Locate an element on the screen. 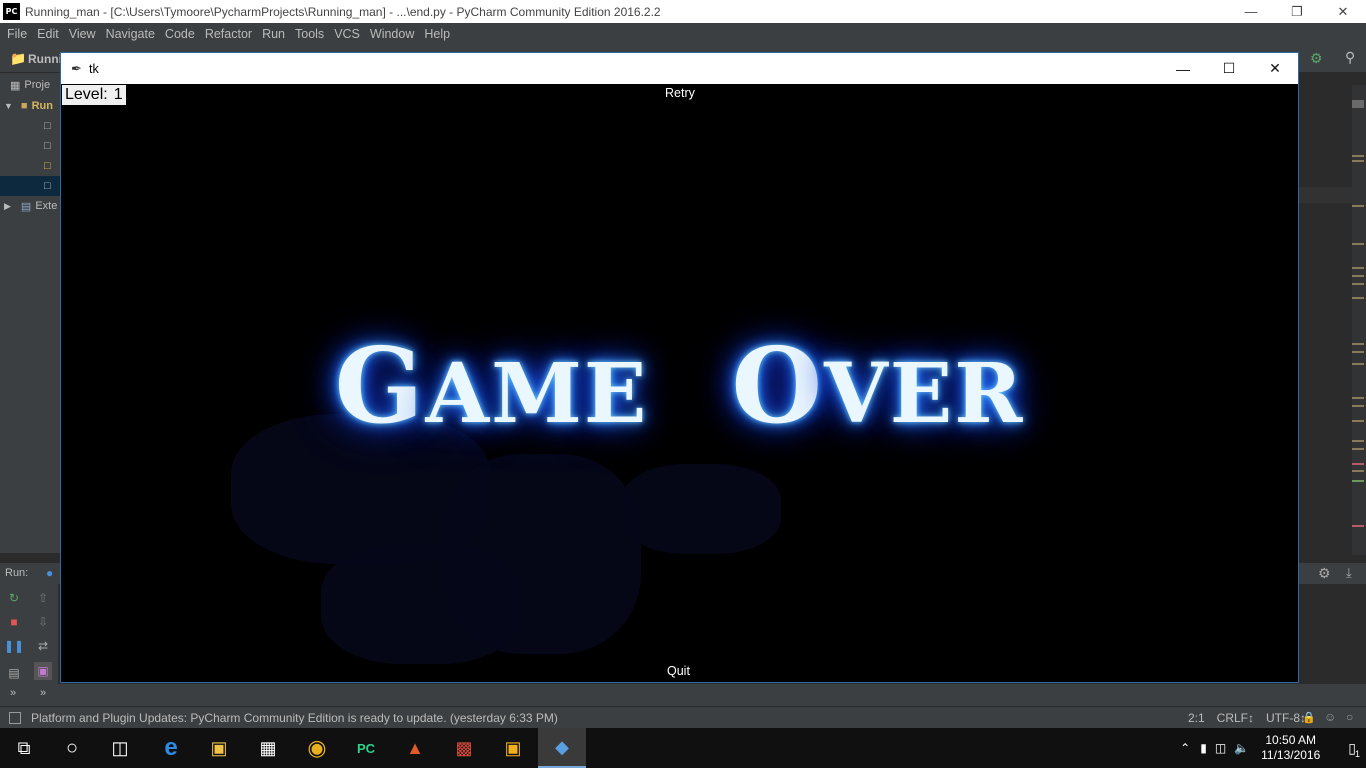 The image size is (1366, 768). tree-external-label: Exte is located at coordinates (46, 206).